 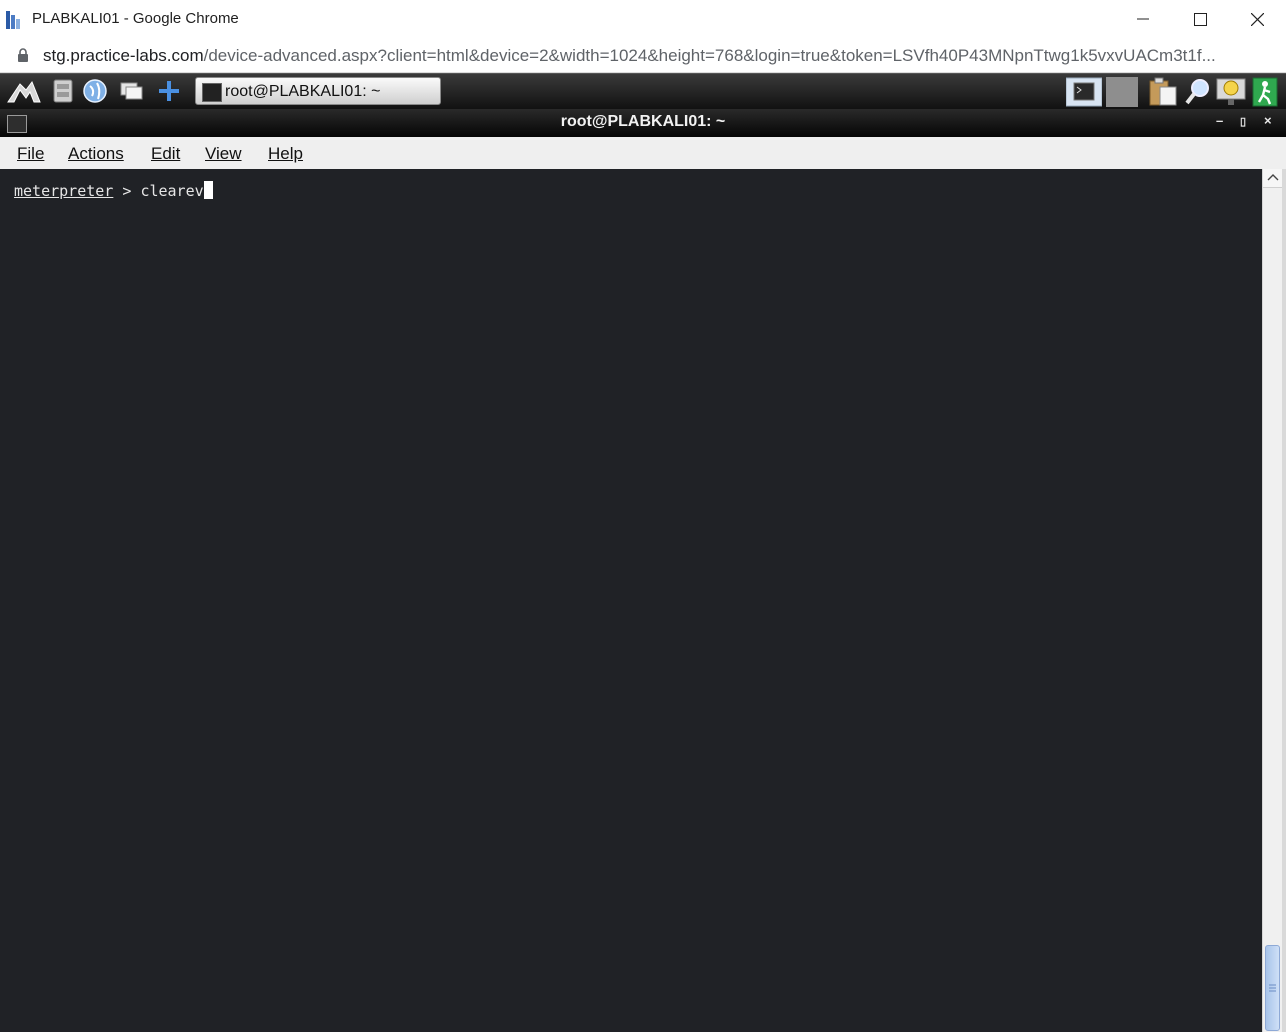 I want to click on prompt-symbol: >, so click(x=127, y=191).